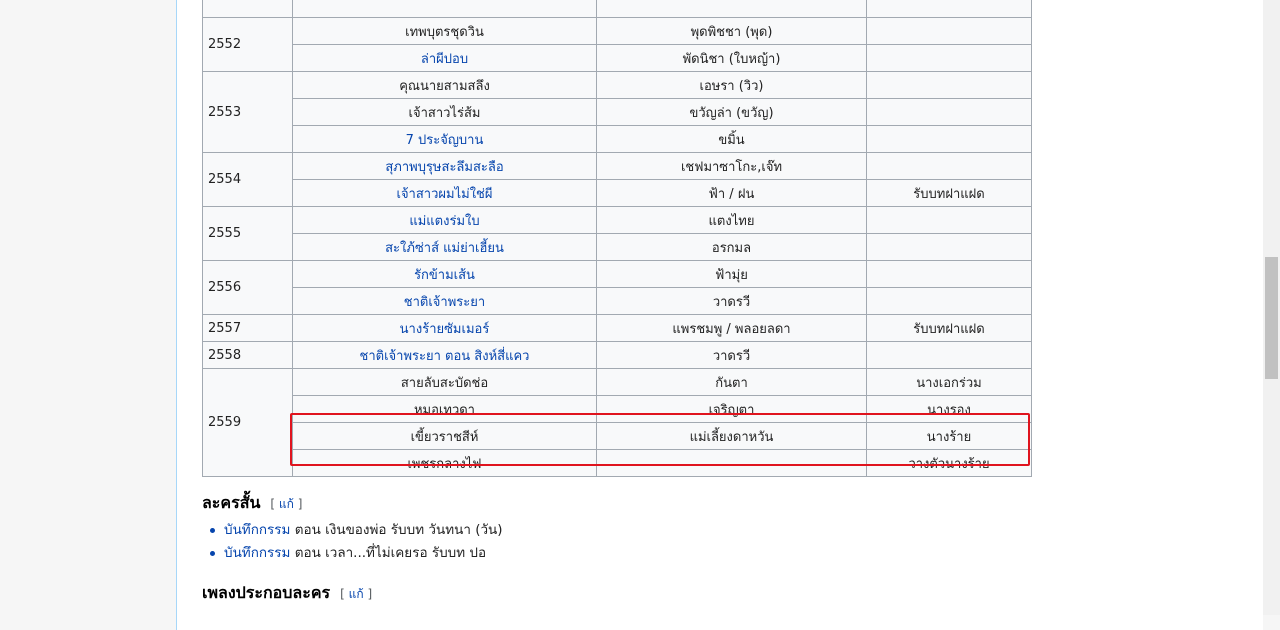 Image resolution: width=1280 pixels, height=630 pixels. I want to click on title-cell: ล่าผีปอบ, so click(444, 58).